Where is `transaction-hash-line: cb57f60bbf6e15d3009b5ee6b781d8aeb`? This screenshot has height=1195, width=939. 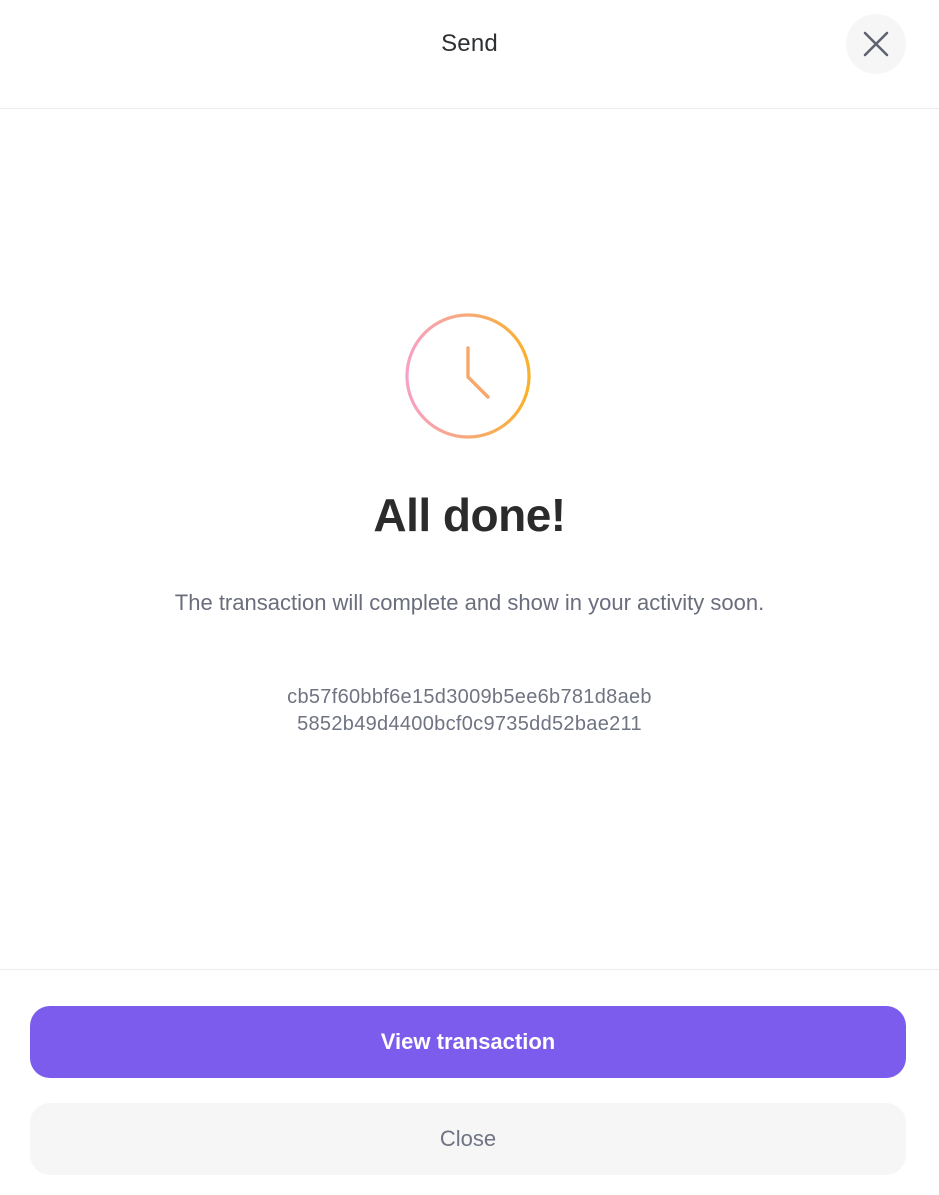
transaction-hash-line: cb57f60bbf6e15d3009b5ee6b781d8aeb is located at coordinates (469, 697).